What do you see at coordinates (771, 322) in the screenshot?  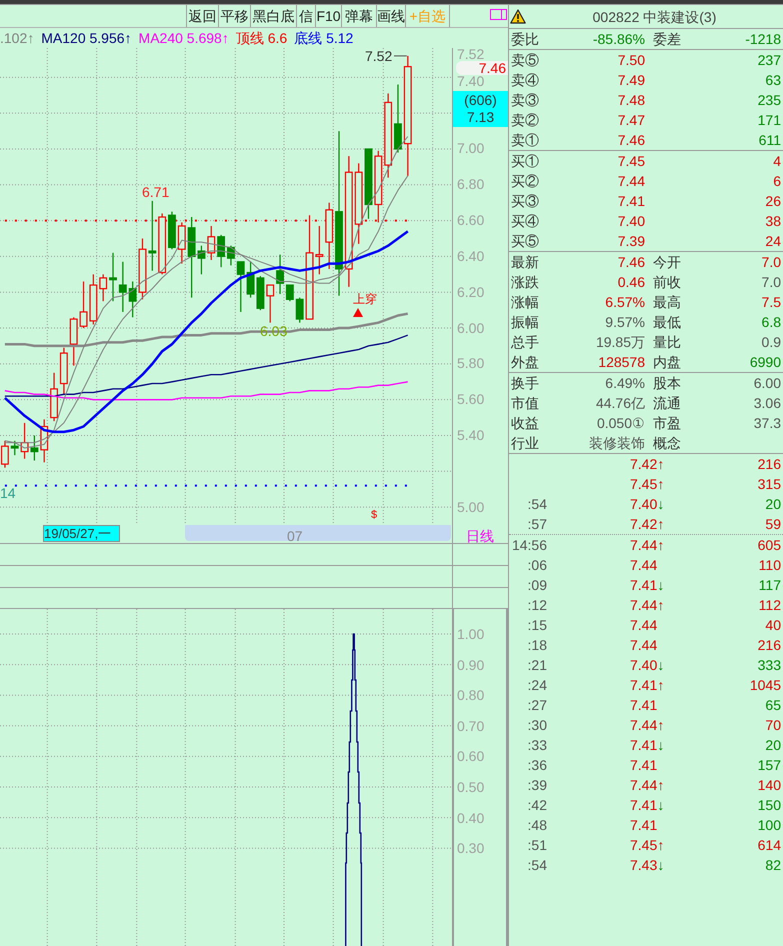 I see `quote-value: 6.8` at bounding box center [771, 322].